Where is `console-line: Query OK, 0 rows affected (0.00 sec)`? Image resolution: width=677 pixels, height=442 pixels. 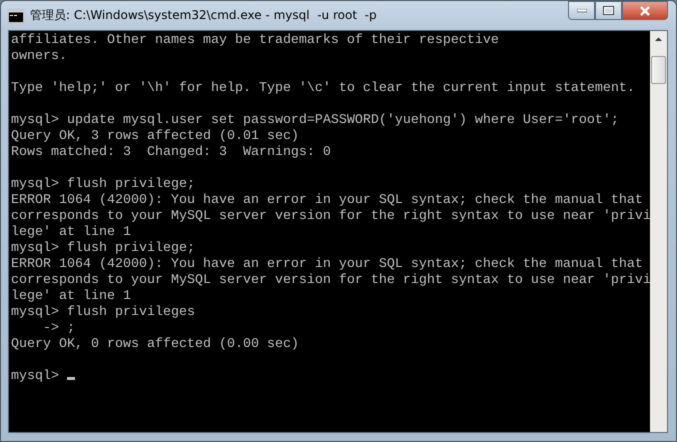 console-line: Query OK, 0 rows affected (0.00 sec) is located at coordinates (155, 344).